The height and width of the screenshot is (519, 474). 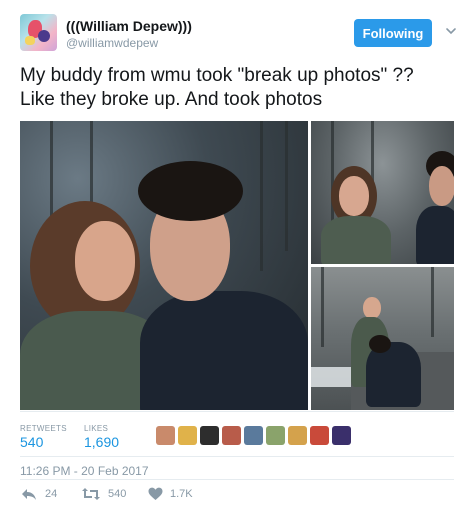 I want to click on retweet-count: 540, so click(x=117, y=494).